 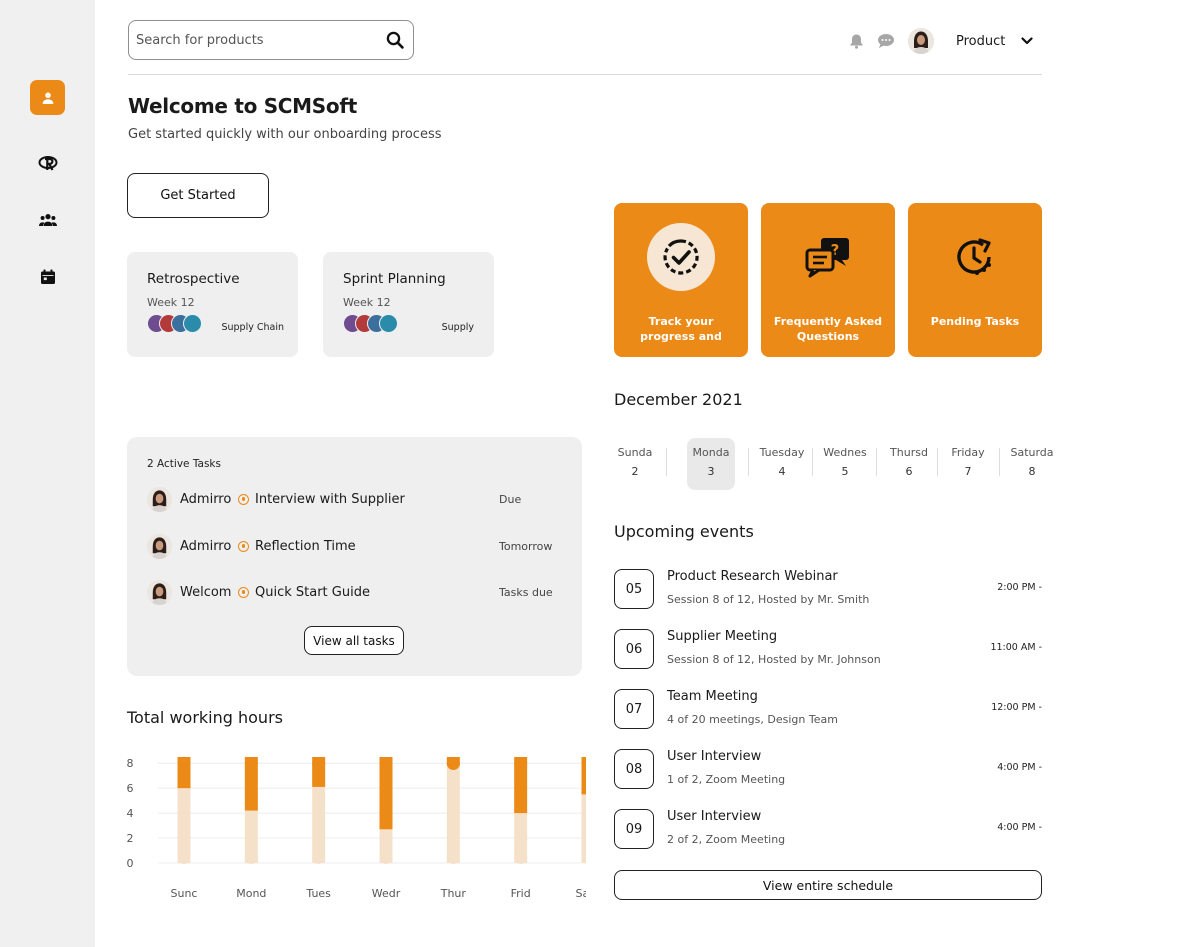 I want to click on day-cell: Friday 7, so click(x=968, y=464).